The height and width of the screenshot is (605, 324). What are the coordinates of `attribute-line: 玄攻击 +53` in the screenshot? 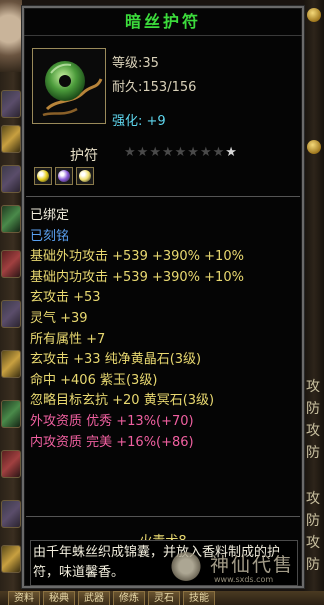 It's located at (65, 298).